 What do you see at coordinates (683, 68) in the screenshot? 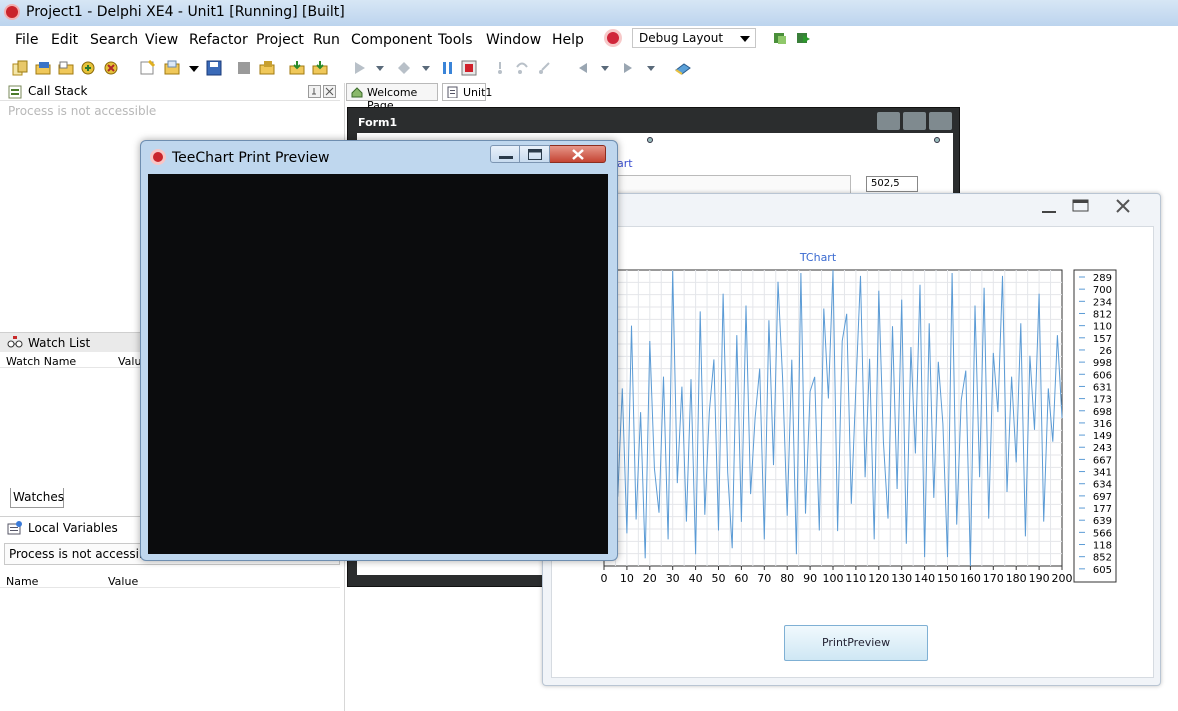
I see `help-book-icon` at bounding box center [683, 68].